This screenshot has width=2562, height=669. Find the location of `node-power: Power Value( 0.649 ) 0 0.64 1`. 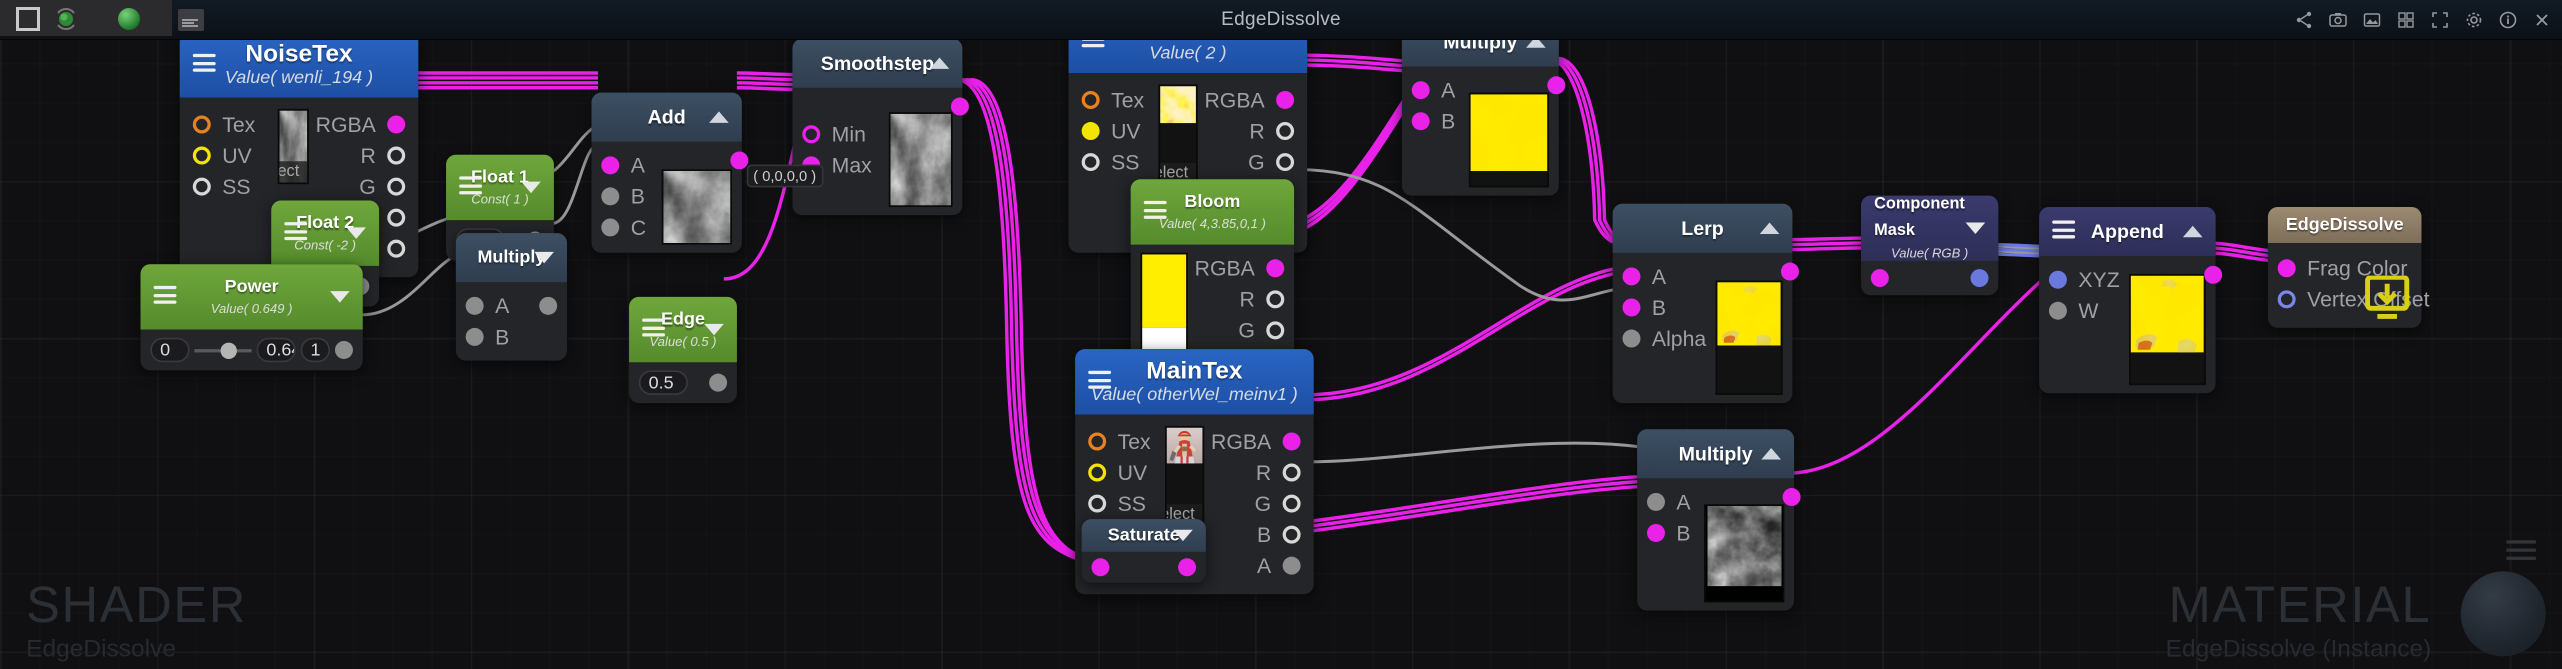

node-power: Power Value( 0.649 ) 0 0.64 1 is located at coordinates (251, 317).